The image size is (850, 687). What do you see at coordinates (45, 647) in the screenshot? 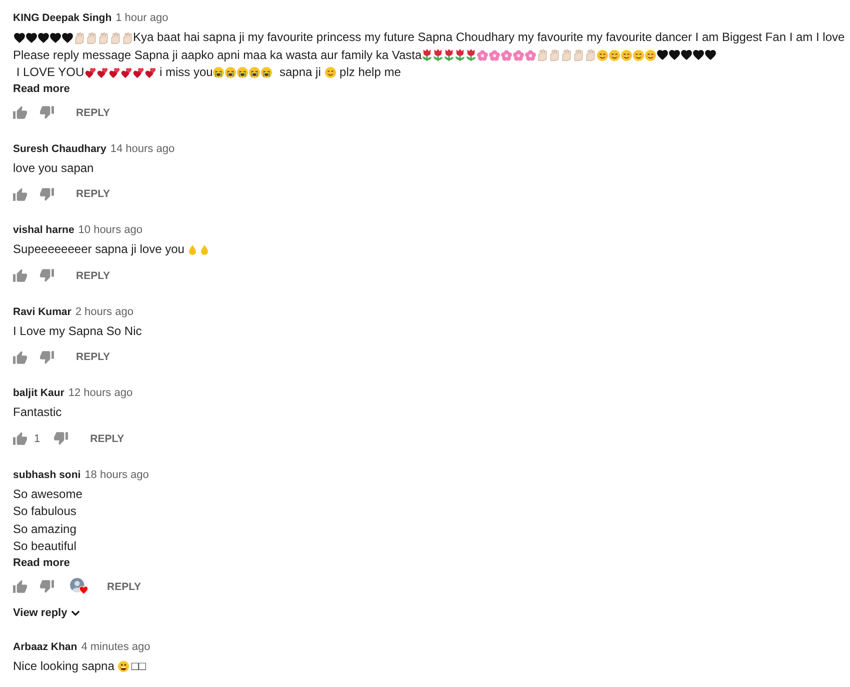
I see `author-name: Arbaaz Khan` at bounding box center [45, 647].